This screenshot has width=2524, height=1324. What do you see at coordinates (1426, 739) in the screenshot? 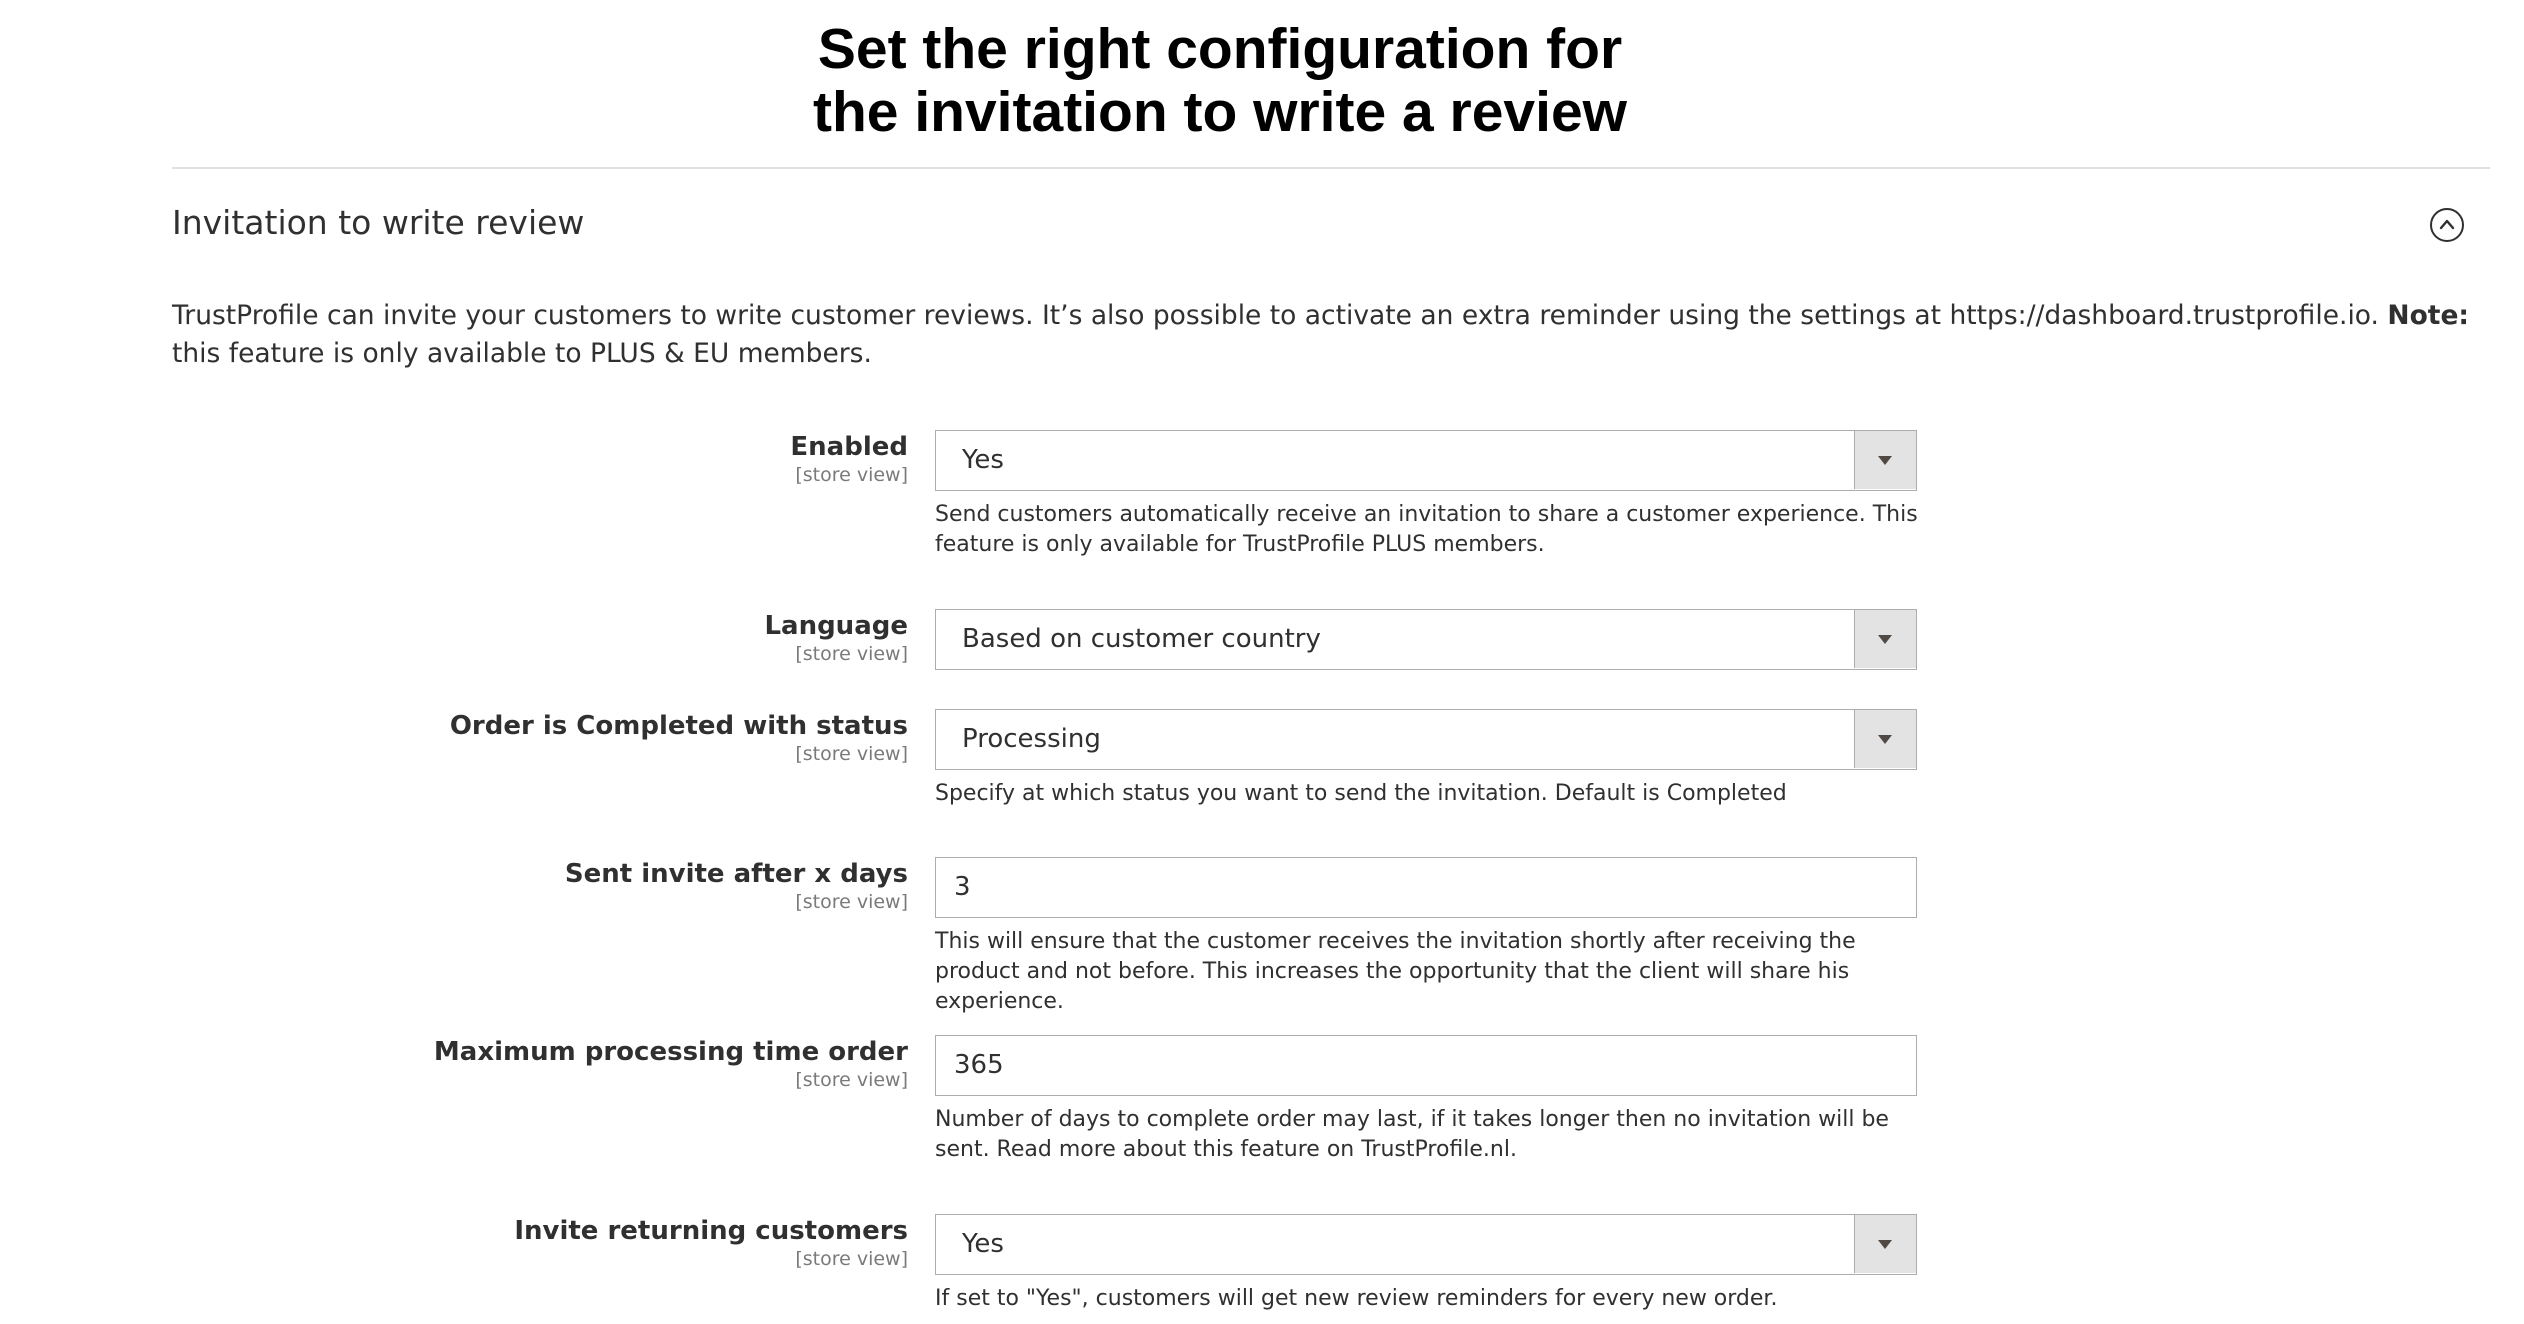
I see `order-status-select: Processing` at bounding box center [1426, 739].